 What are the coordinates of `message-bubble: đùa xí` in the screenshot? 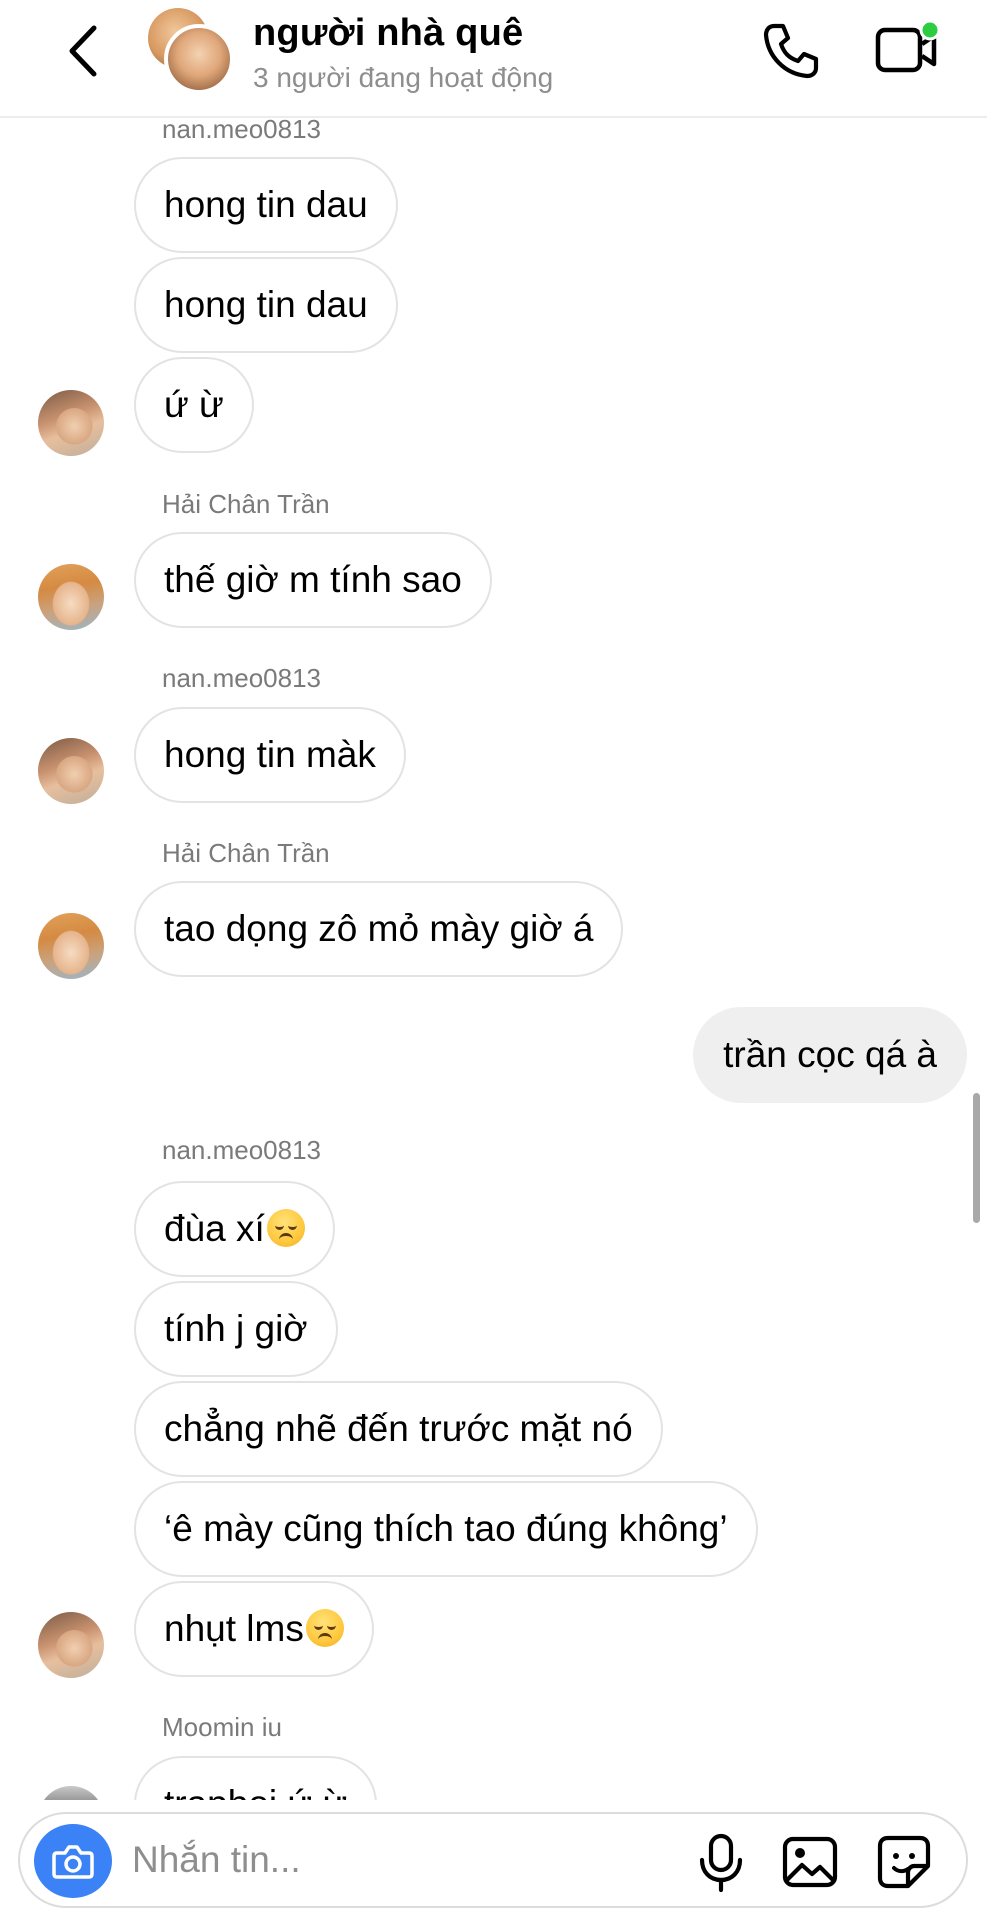 It's located at (234, 1229).